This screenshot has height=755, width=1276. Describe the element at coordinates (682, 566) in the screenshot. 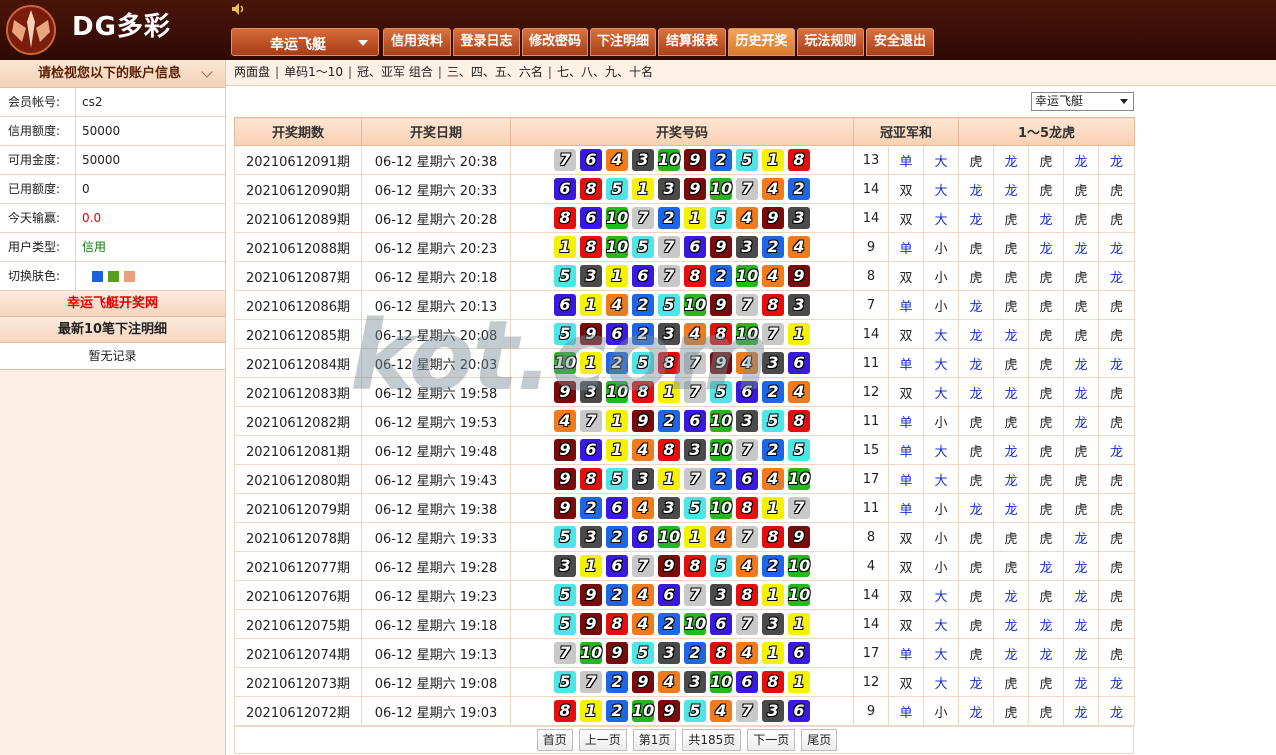

I see `numbers-cell: 3 1 6 7 9 8 5 4 2 10` at that location.